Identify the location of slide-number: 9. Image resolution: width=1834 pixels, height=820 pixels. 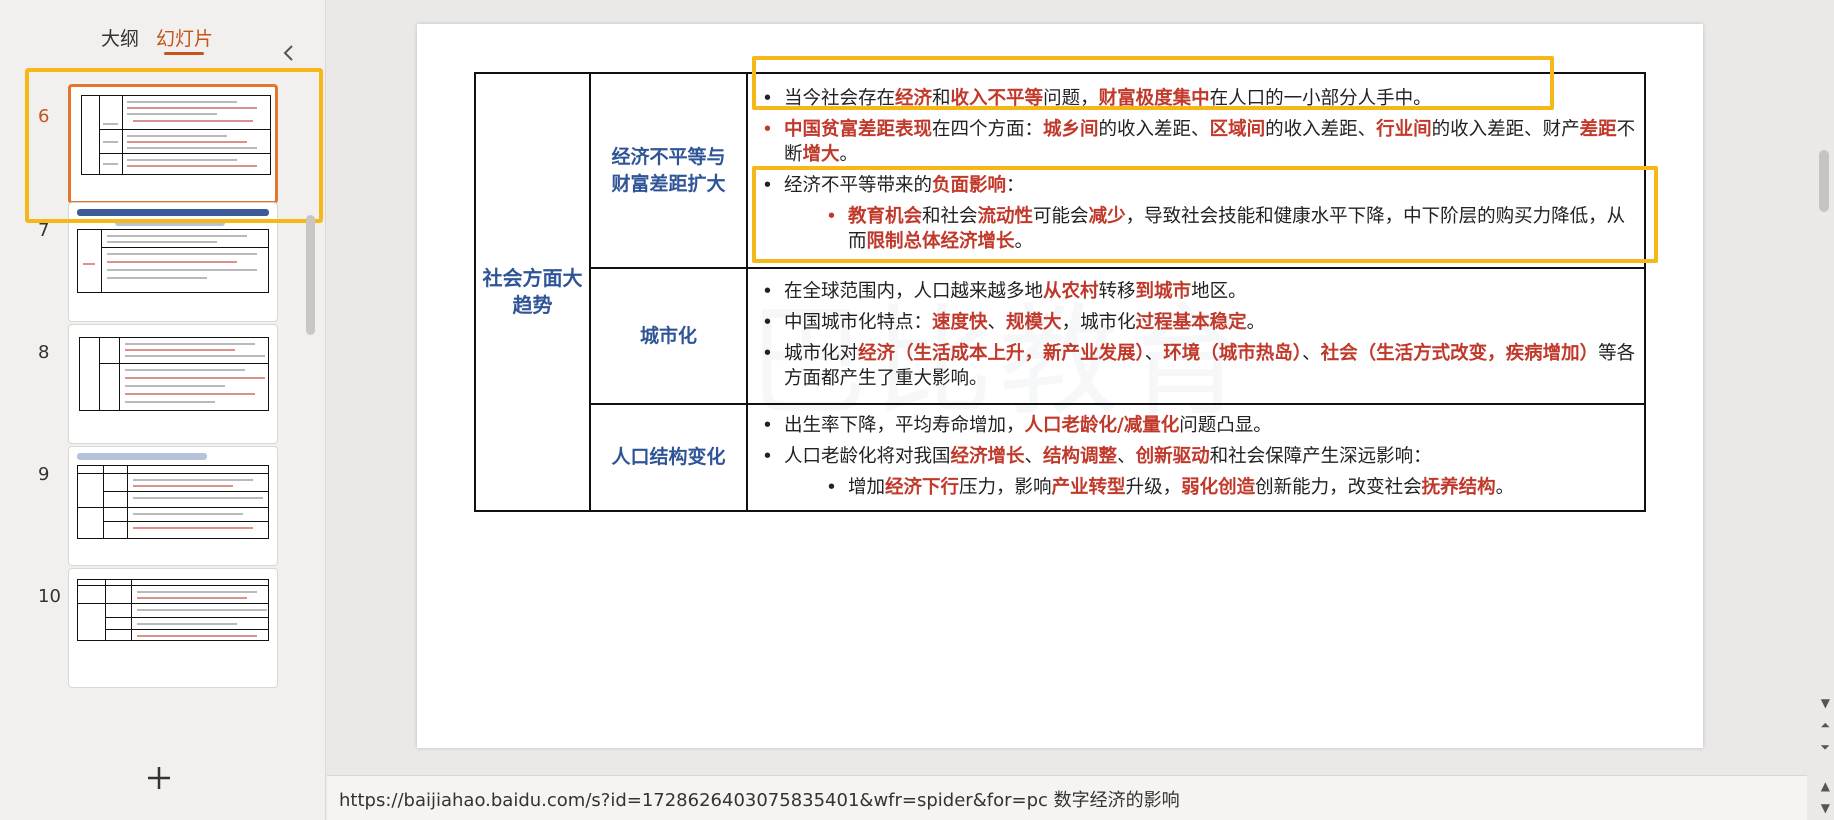
(44, 474).